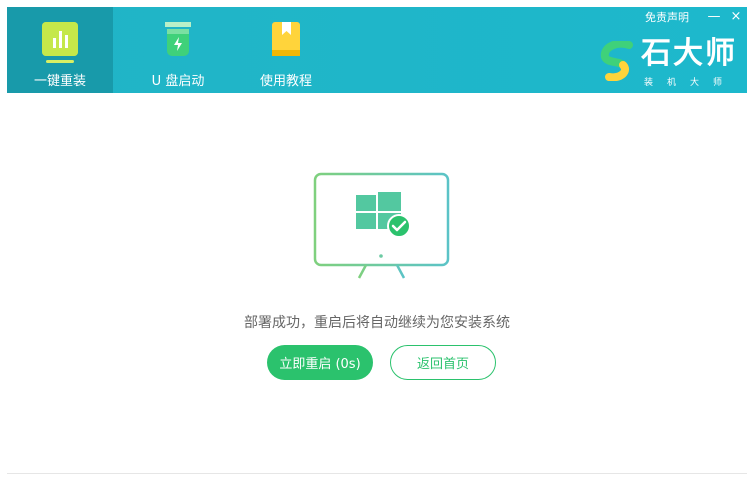 The height and width of the screenshot is (485, 754). Describe the element at coordinates (381, 226) in the screenshot. I see `monitor-success-icon` at that location.